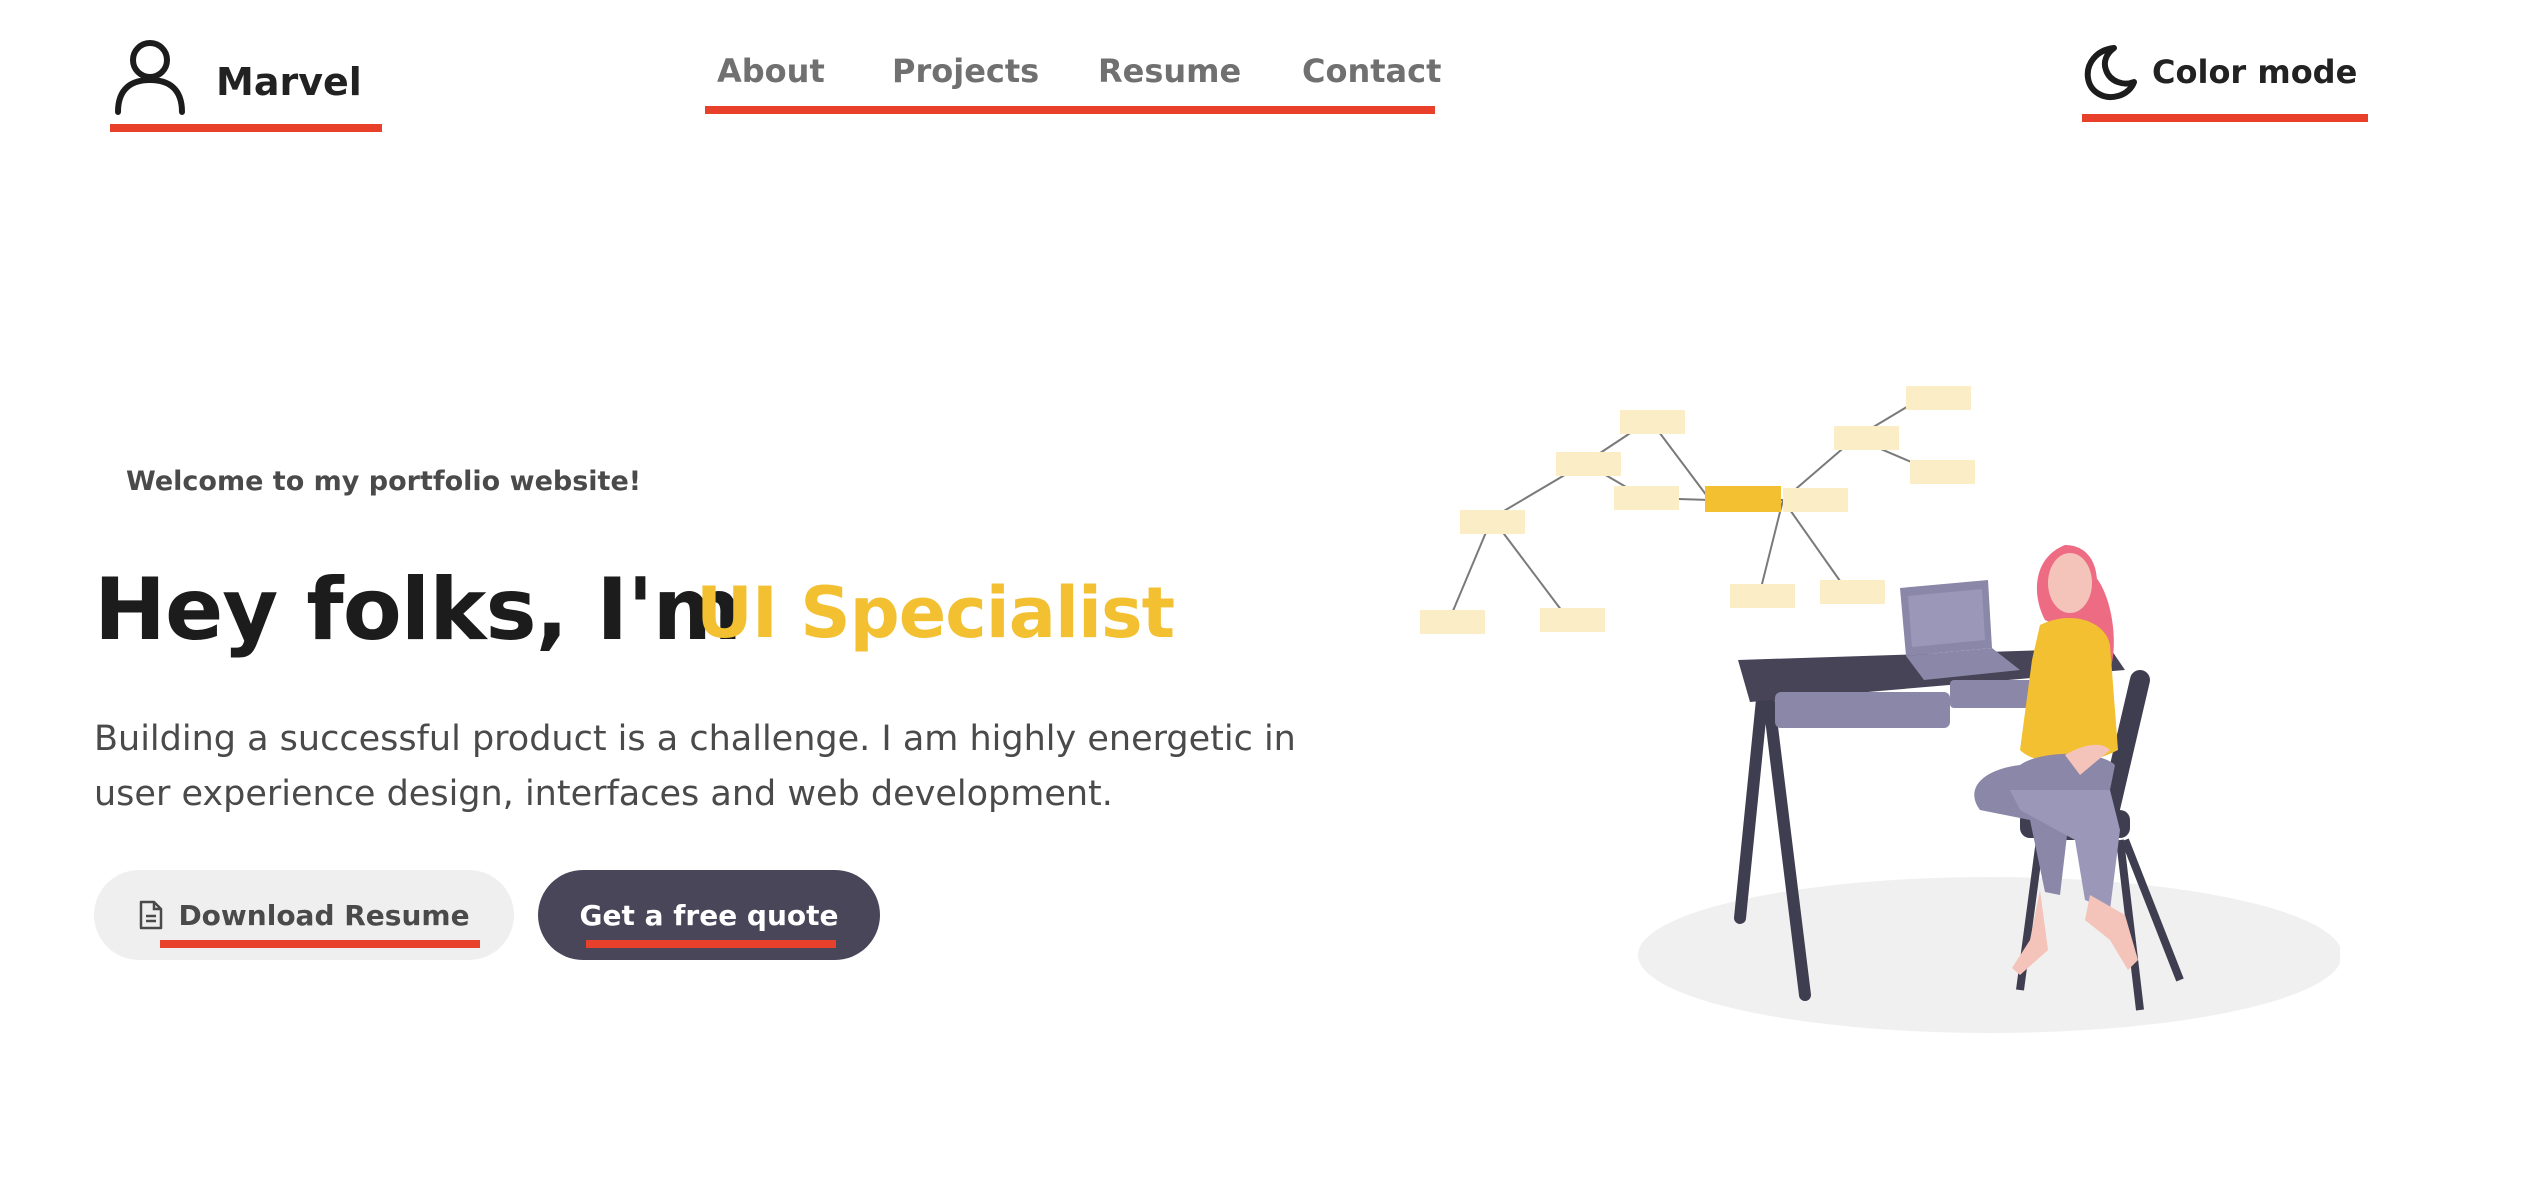 The width and height of the screenshot is (2524, 1190). Describe the element at coordinates (1070, 110) in the screenshot. I see `nav-underline` at that location.